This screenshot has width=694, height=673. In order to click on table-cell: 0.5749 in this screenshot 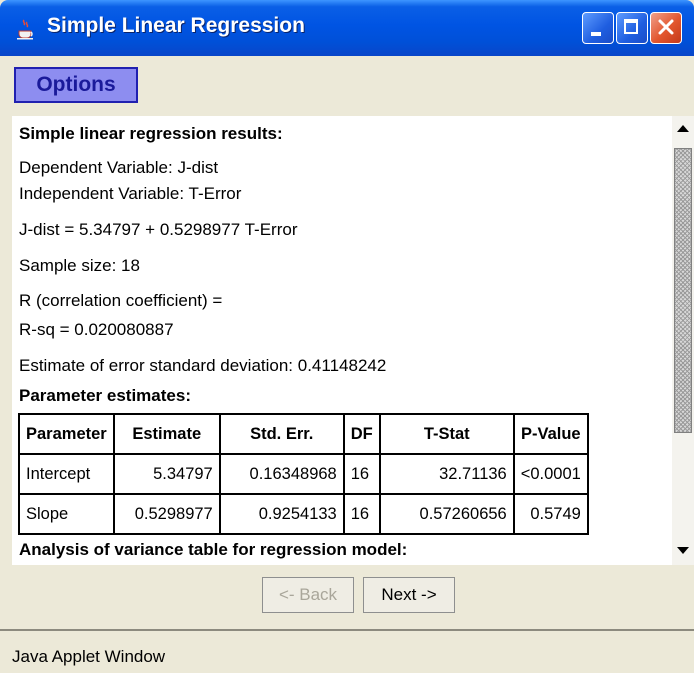, I will do `click(550, 514)`.